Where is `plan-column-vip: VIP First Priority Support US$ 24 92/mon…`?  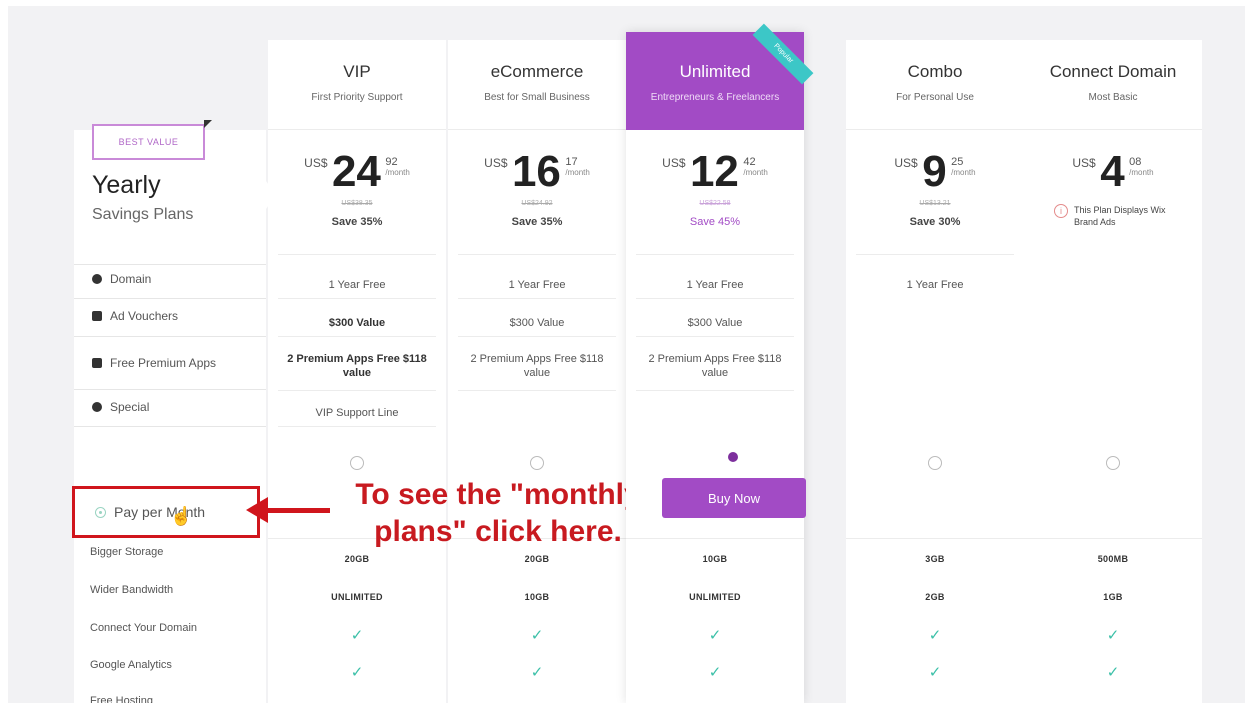
plan-column-vip: VIP First Priority Support US$ 24 92/mon… is located at coordinates (357, 371).